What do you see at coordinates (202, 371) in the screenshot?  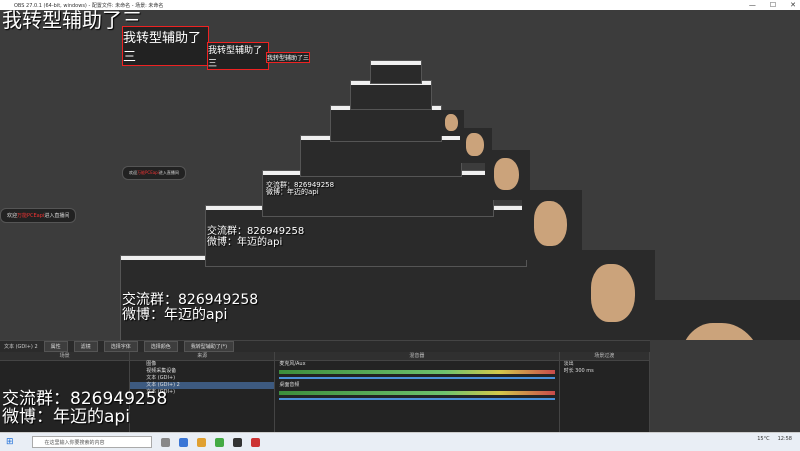 I see `source-item: 视频采集设备` at bounding box center [202, 371].